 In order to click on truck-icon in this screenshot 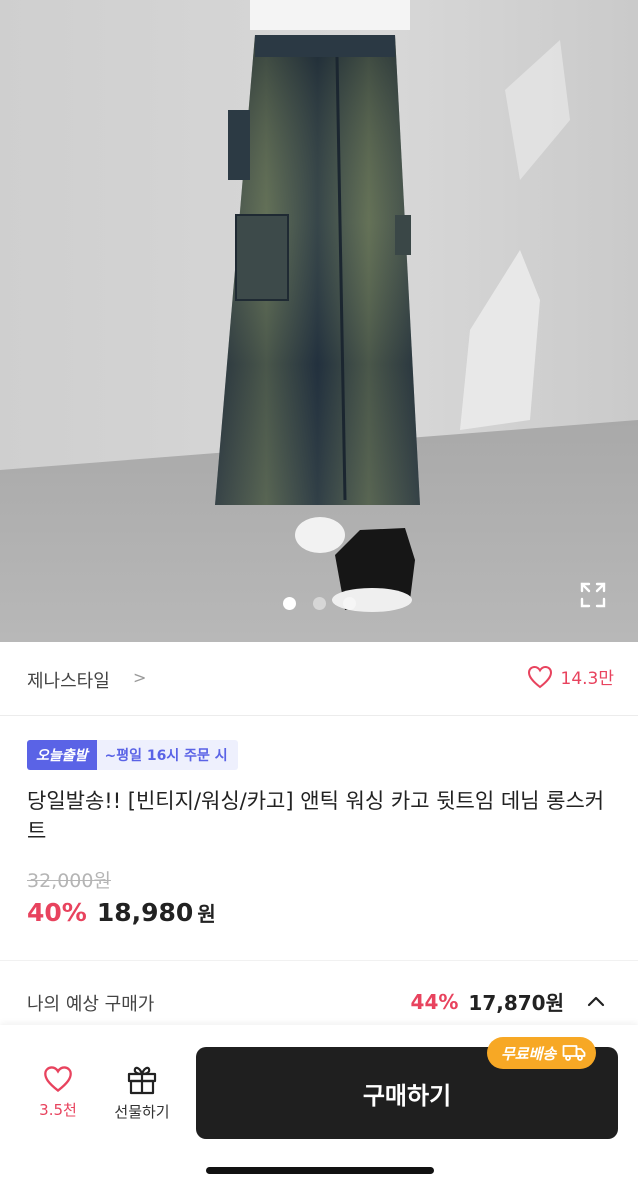, I will do `click(574, 1053)`.